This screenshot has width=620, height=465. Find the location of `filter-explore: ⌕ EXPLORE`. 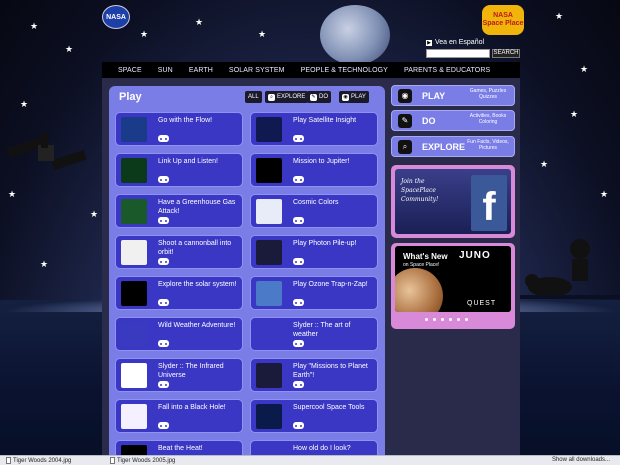

filter-explore: ⌕ EXPLORE is located at coordinates (287, 97).